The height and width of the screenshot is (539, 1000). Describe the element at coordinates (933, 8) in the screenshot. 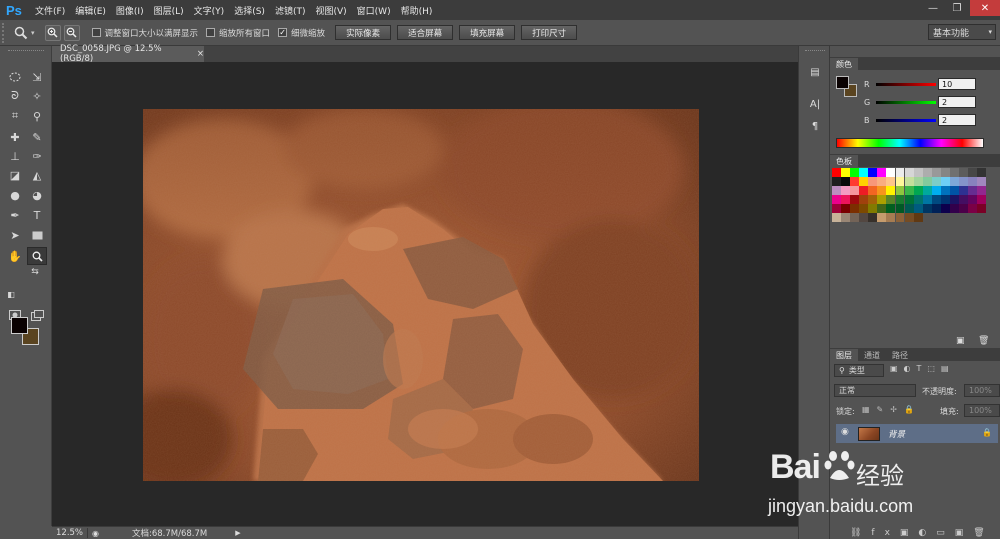

I see `minimize-button: —` at that location.